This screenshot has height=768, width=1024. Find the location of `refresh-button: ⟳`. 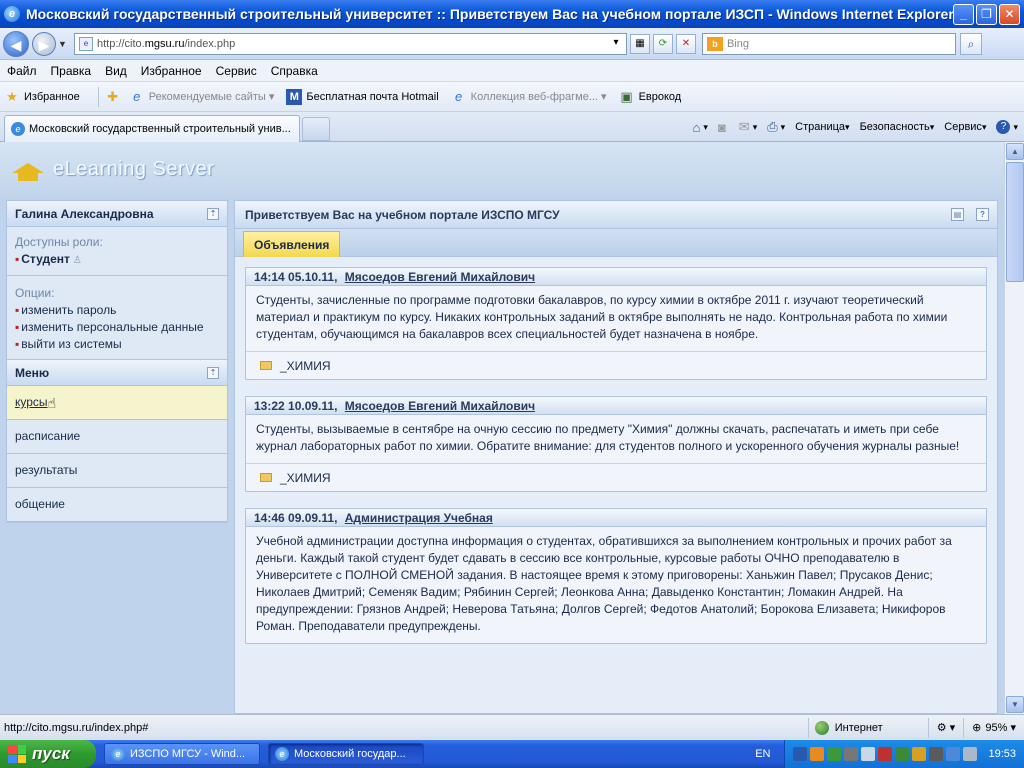

refresh-button: ⟳ is located at coordinates (663, 43).